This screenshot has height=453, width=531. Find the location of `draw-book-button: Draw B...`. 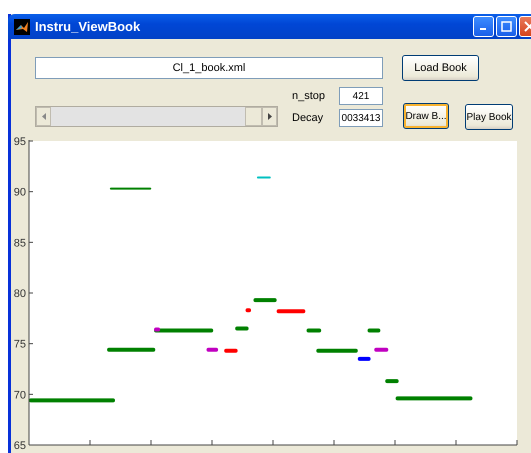

draw-book-button: Draw B... is located at coordinates (426, 116).